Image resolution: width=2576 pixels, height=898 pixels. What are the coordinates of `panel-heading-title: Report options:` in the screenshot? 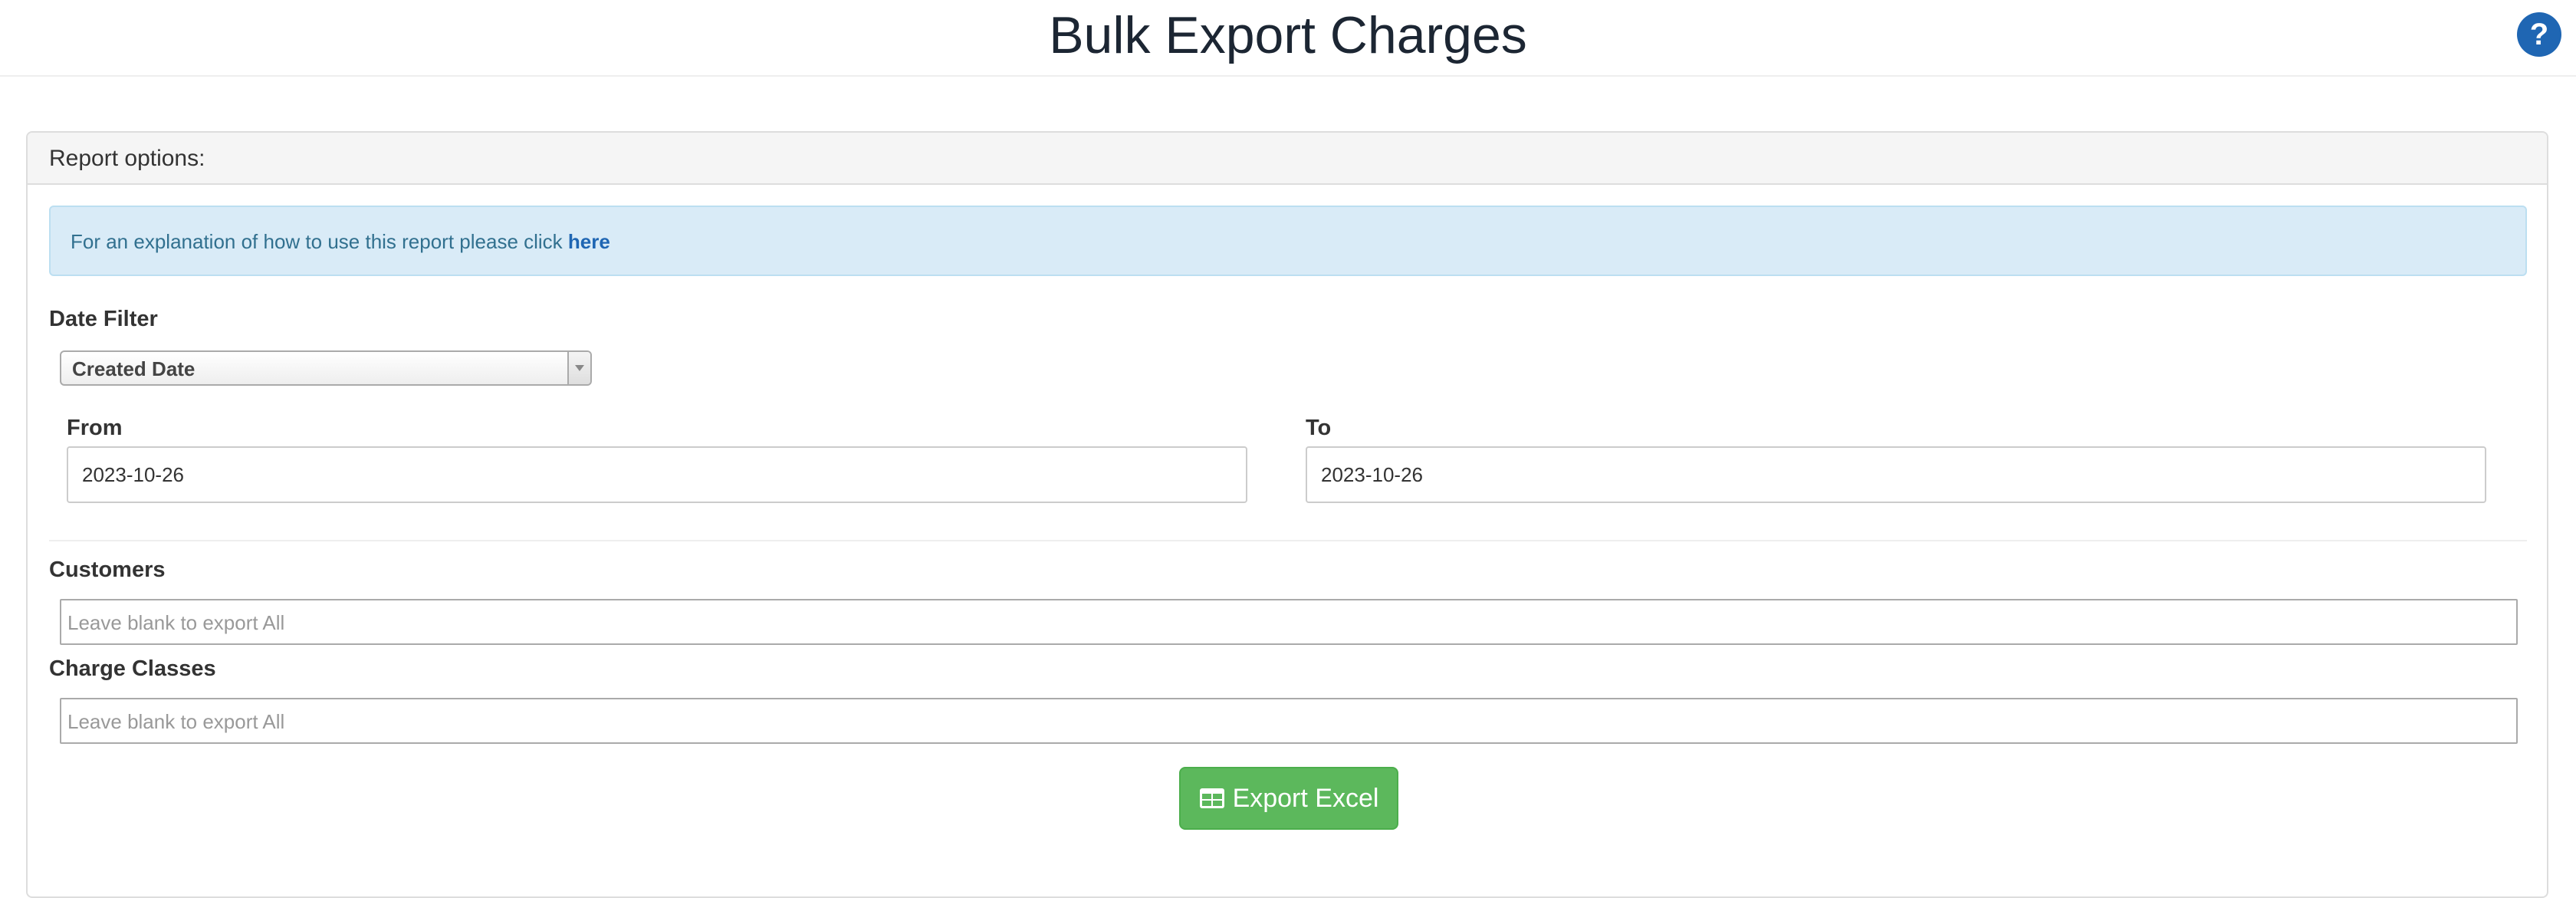 It's located at (127, 158).